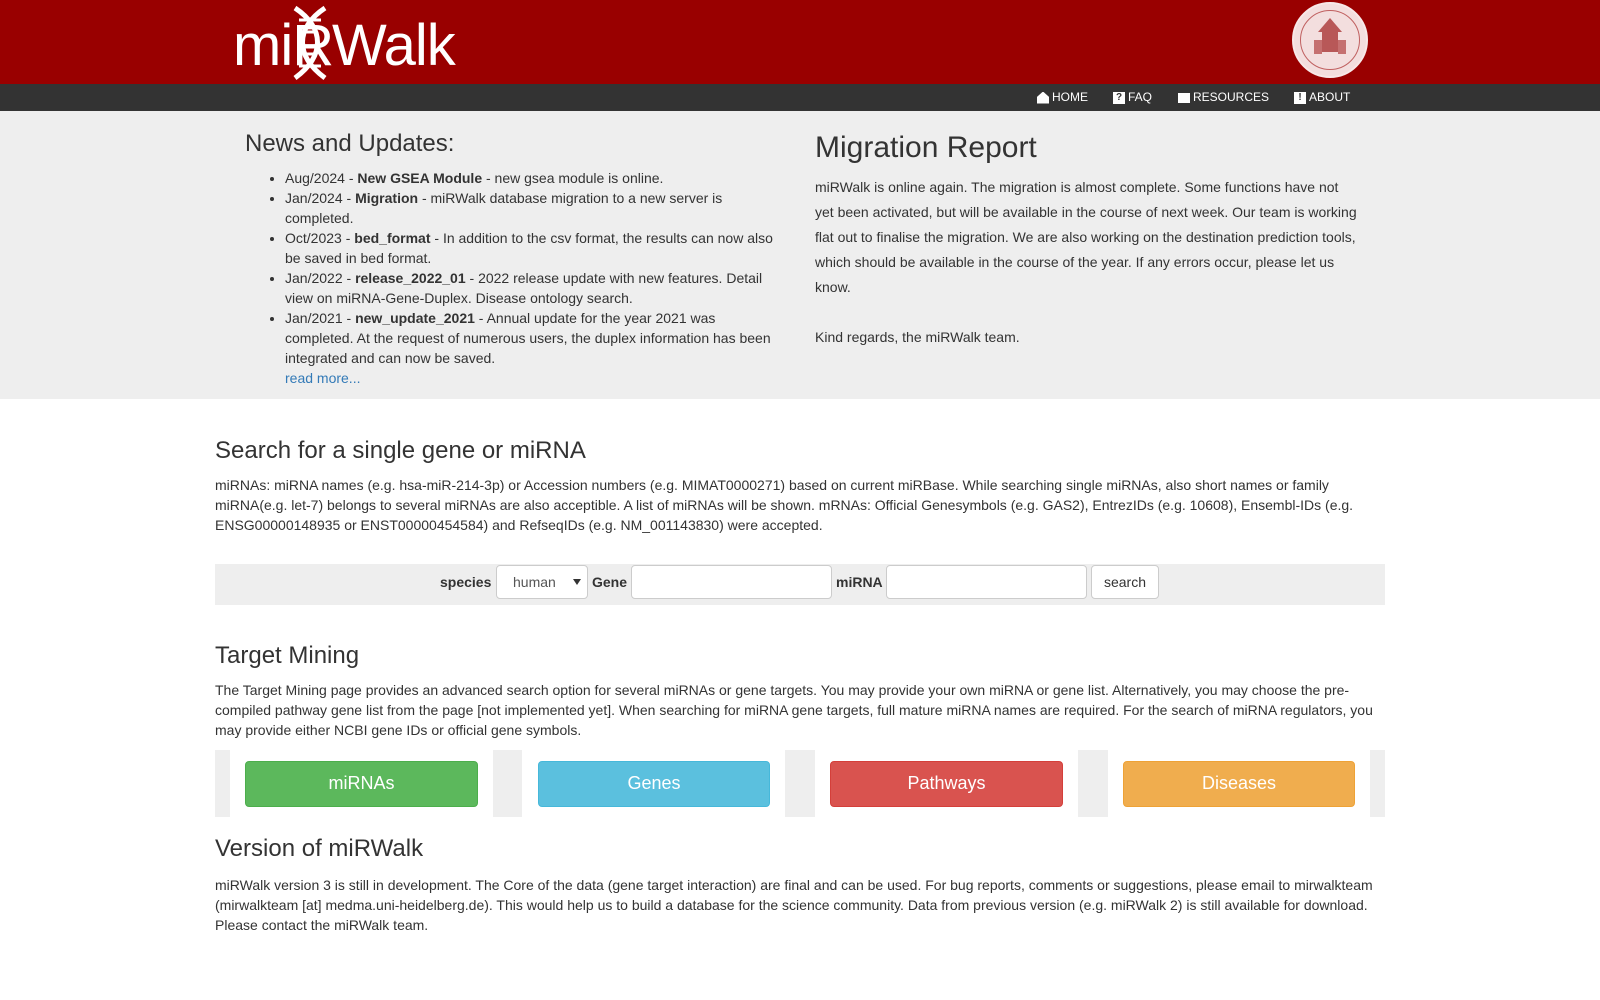 The height and width of the screenshot is (1000, 1600). What do you see at coordinates (986, 582) in the screenshot?
I see `mirna-input` at bounding box center [986, 582].